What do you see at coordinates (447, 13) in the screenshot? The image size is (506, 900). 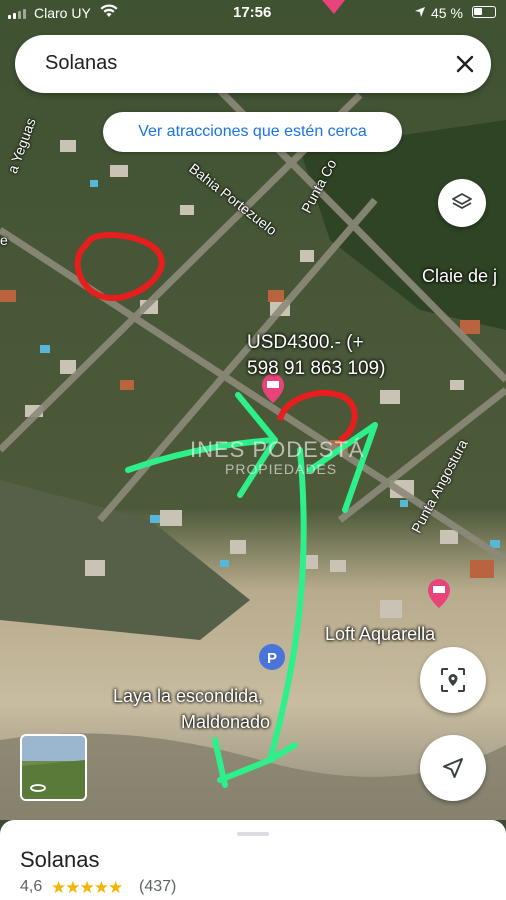 I see `battery-label: 45 %` at bounding box center [447, 13].